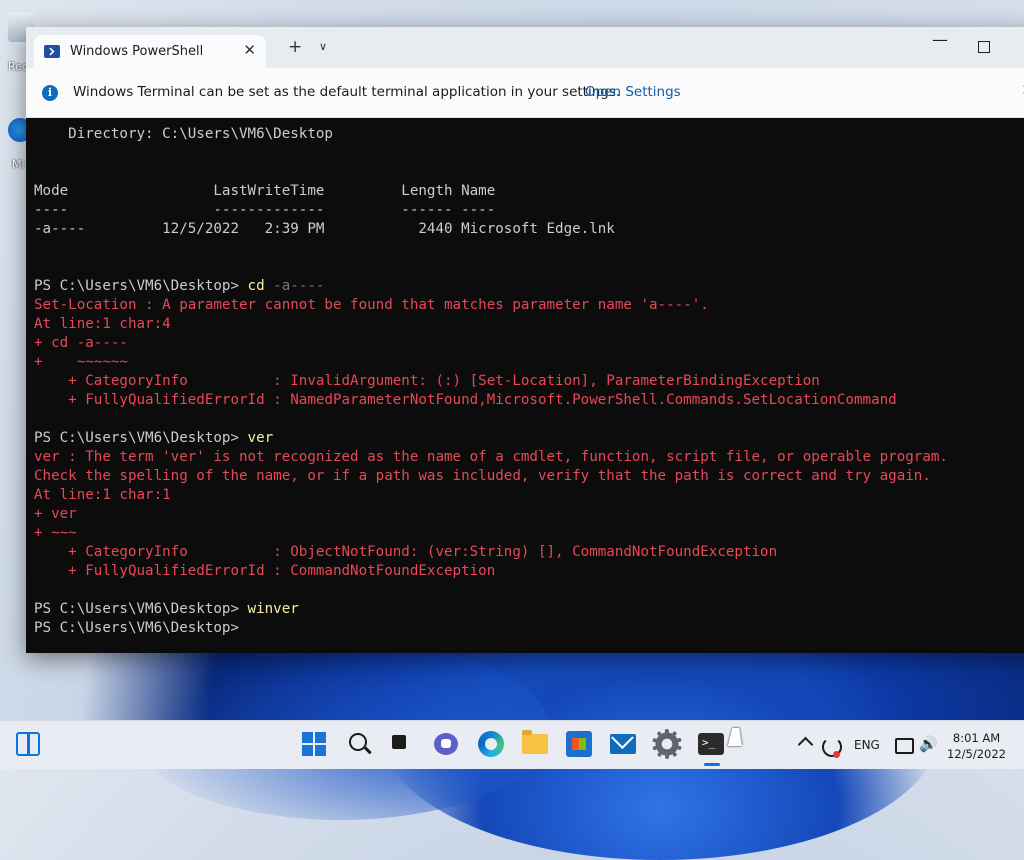 This screenshot has height=860, width=1024. I want to click on language-indicator: ENG, so click(867, 745).